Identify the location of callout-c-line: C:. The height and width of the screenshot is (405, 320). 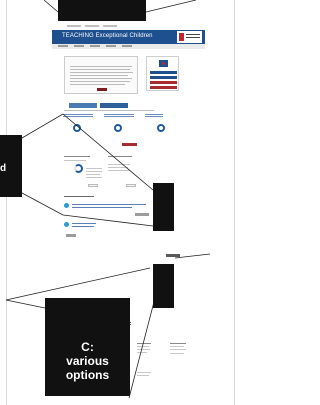
(87, 347).